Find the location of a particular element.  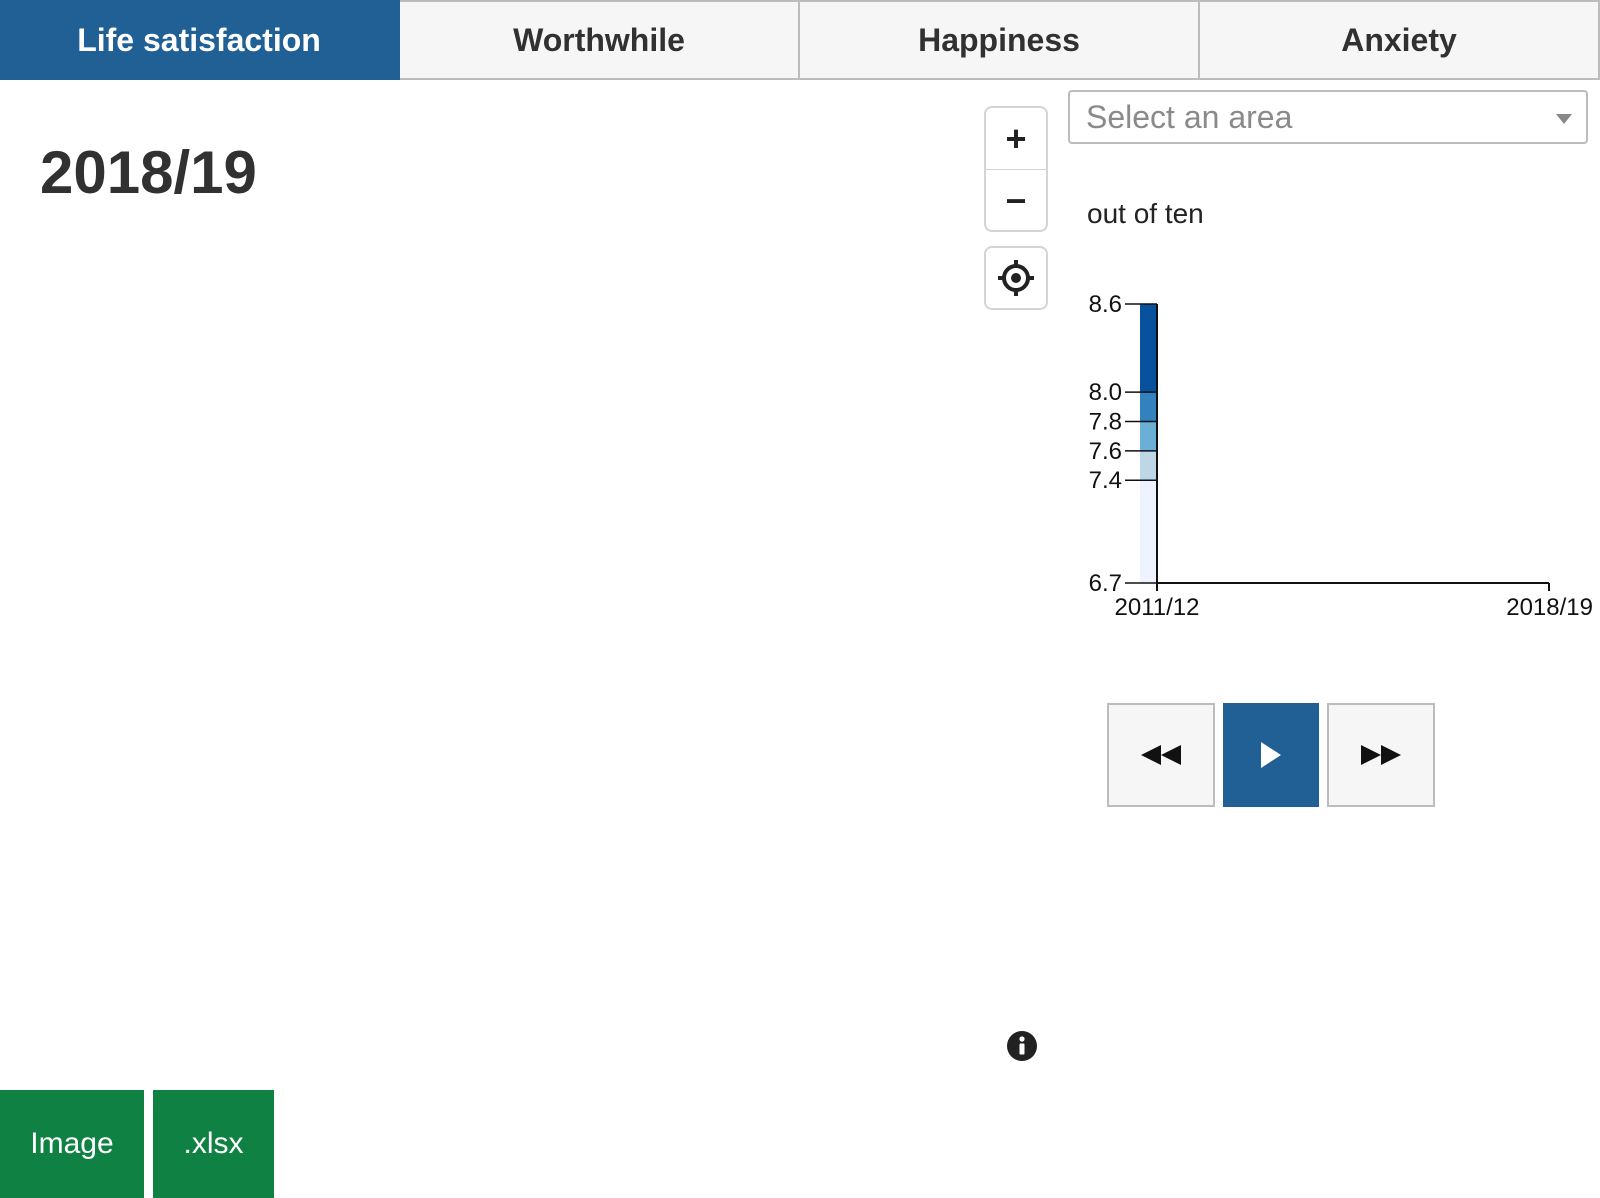

zoom-control: + − is located at coordinates (1016, 169).